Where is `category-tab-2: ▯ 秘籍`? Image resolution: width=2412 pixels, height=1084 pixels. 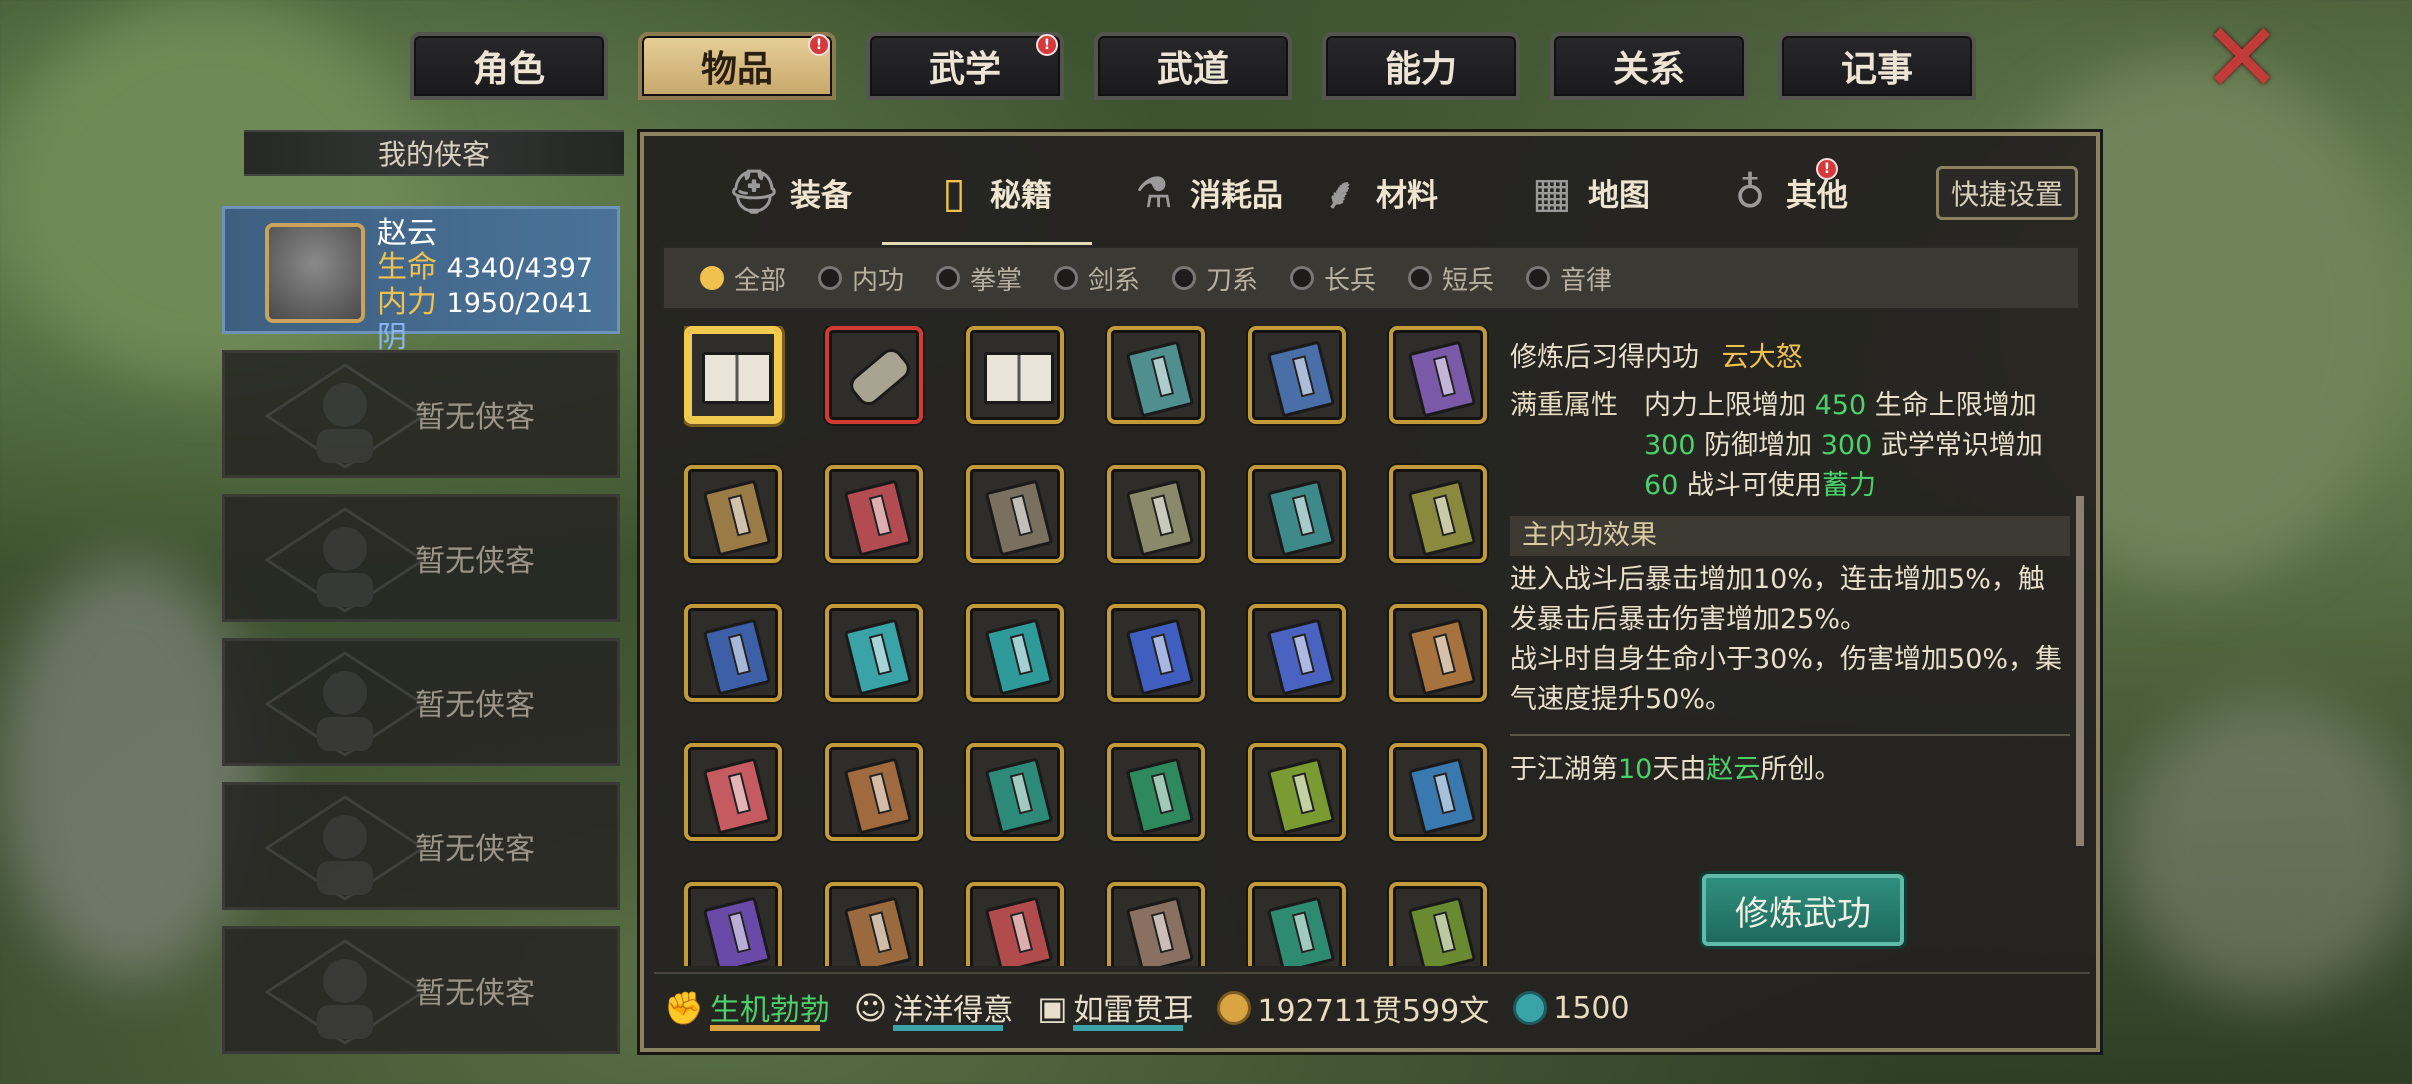
category-tab-2: ▯ 秘籍 is located at coordinates (989, 192).